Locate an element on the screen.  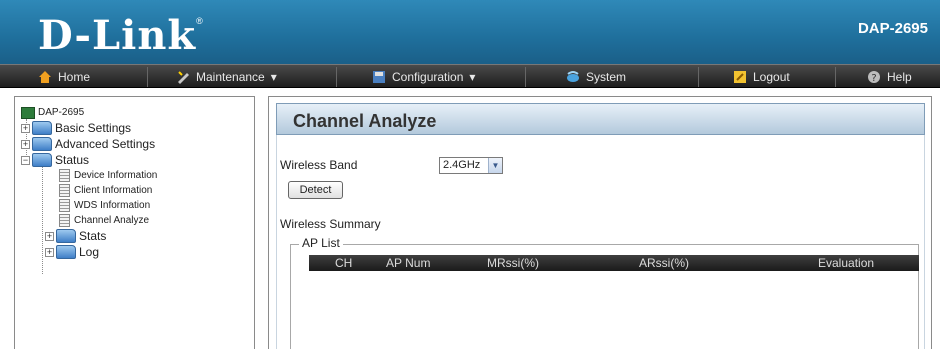
tree-item-stats: + Stats is located at coordinates (137, 236).